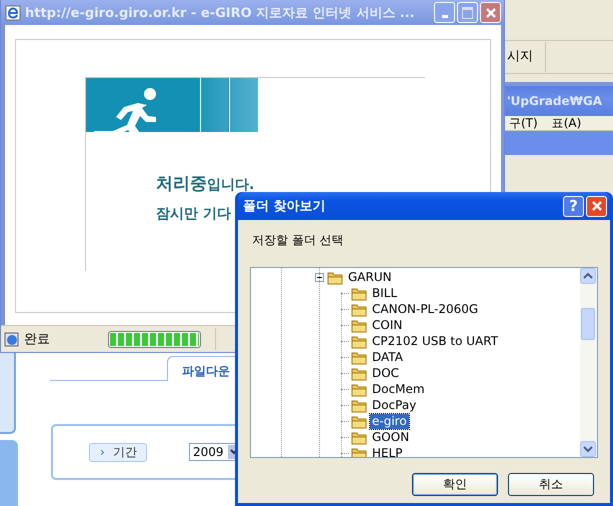  Describe the element at coordinates (467, 12) in the screenshot. I see `maximize-button` at that location.